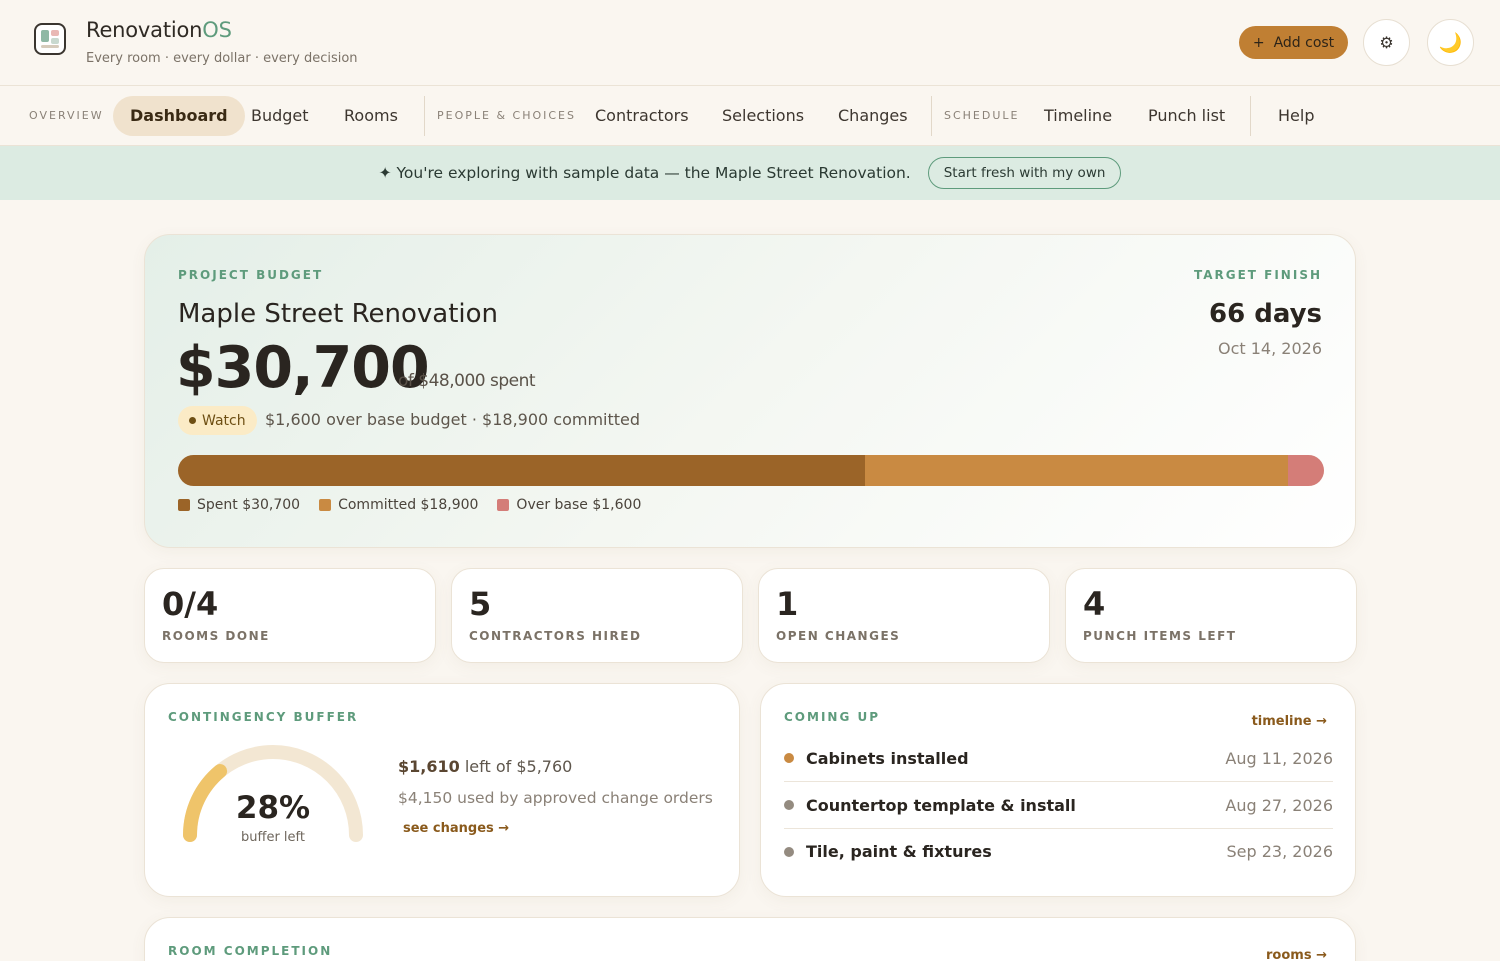 Image resolution: width=1500 pixels, height=961 pixels. Describe the element at coordinates (290, 615) in the screenshot. I see `stat-card-rooms-done: 0/4 ROOMS DONE` at that location.